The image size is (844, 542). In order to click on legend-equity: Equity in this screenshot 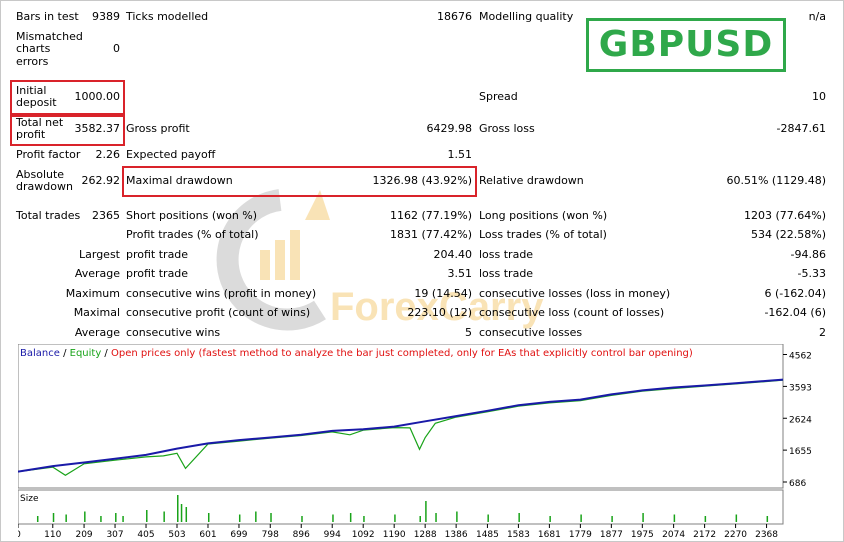, I will do `click(85, 353)`.